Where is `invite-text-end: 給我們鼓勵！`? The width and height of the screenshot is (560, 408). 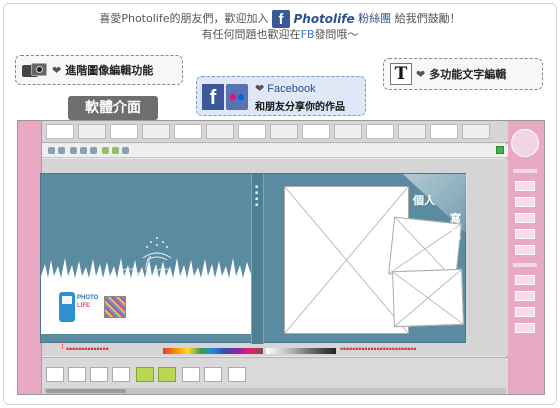
invite-text-end: 給我們鼓勵！ is located at coordinates (427, 18).